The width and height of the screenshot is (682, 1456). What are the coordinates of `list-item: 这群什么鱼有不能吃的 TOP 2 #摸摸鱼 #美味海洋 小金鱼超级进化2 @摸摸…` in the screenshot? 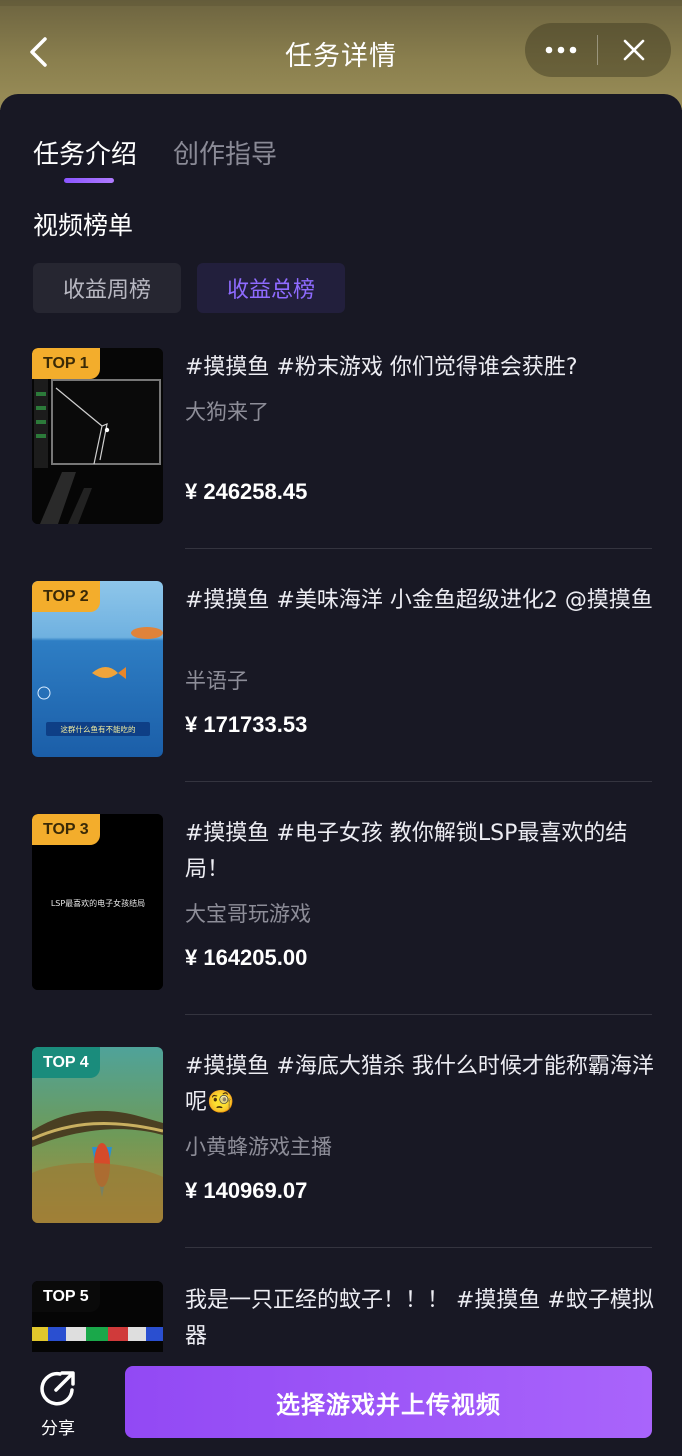 It's located at (342, 686).